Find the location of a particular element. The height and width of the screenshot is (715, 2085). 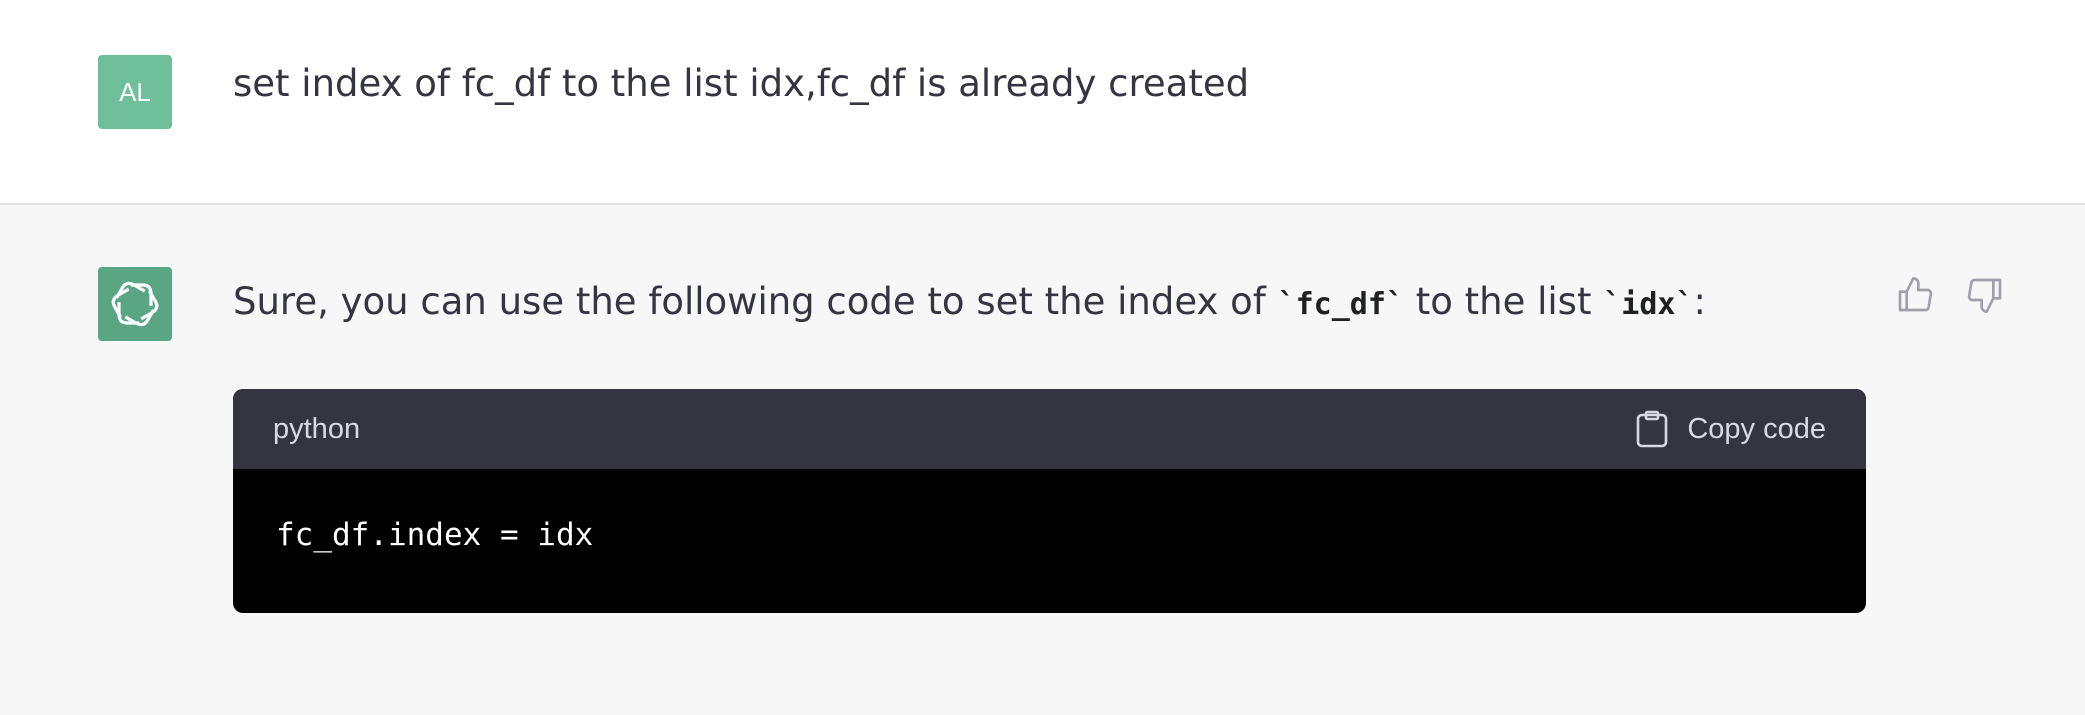

copy-code-button: Copy code is located at coordinates (1730, 429).